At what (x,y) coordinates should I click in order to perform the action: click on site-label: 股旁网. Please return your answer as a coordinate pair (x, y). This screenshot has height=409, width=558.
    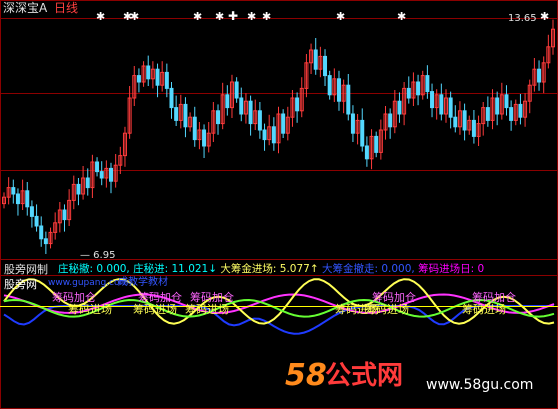
    Looking at the image, I should click on (20, 284).